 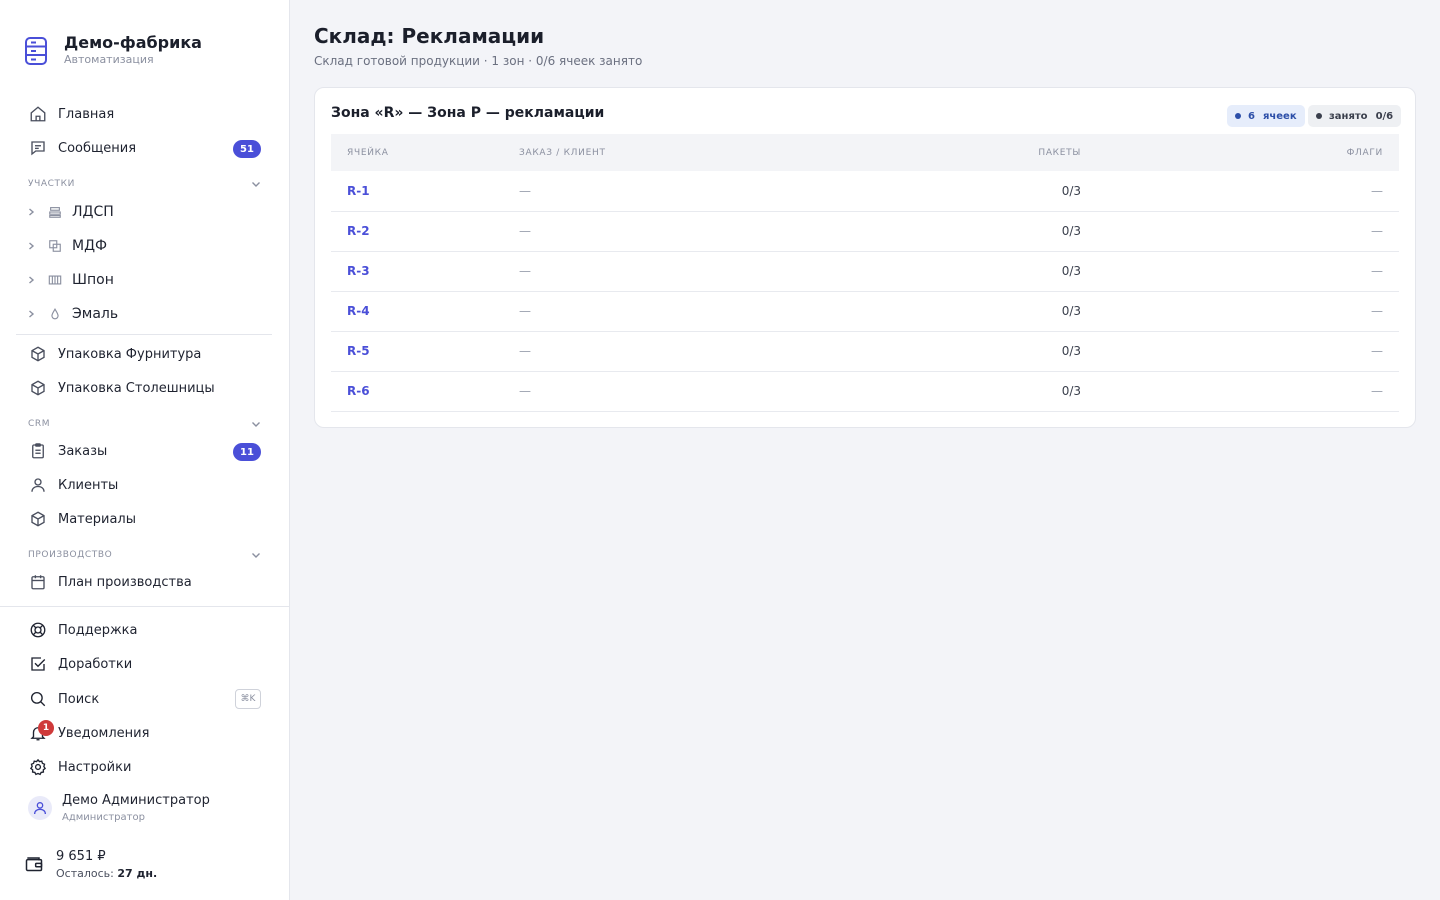 What do you see at coordinates (125, 582) in the screenshot?
I see `nav-production-plan-label: План производства` at bounding box center [125, 582].